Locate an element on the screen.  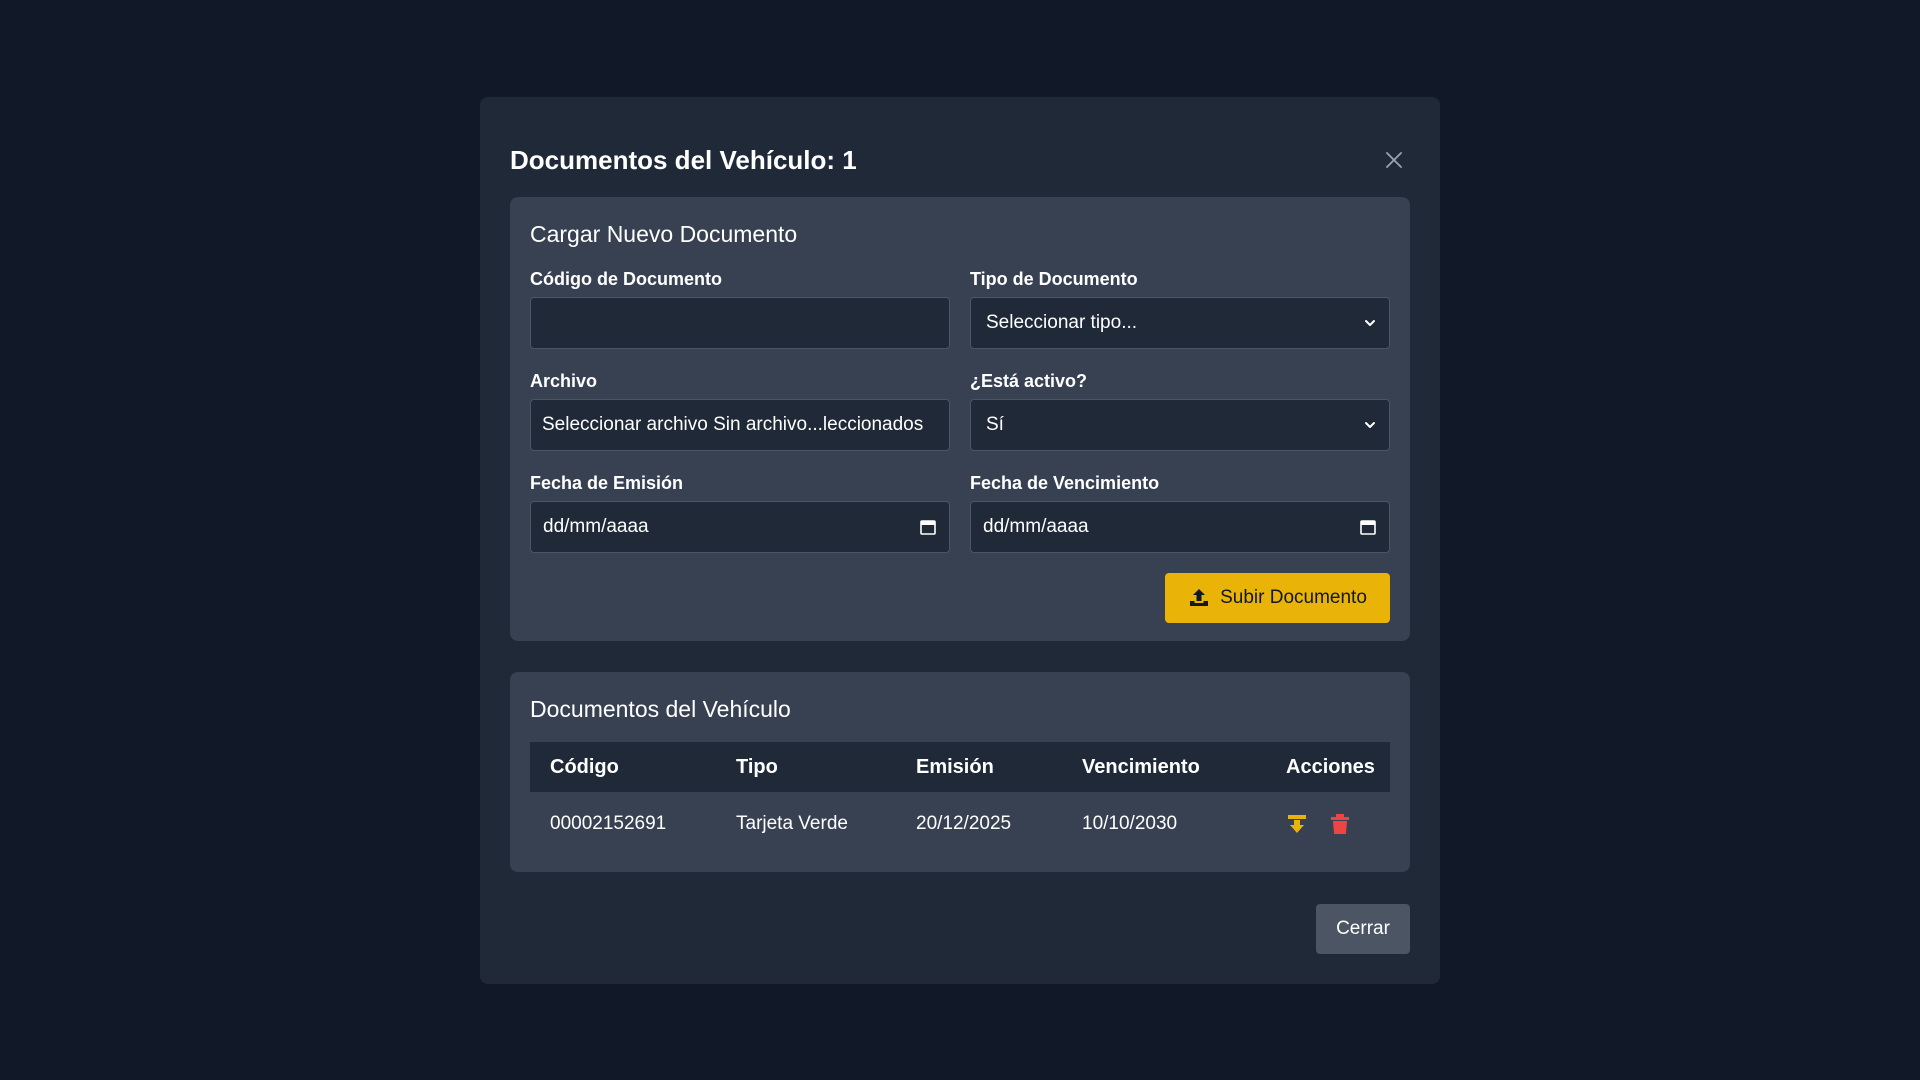
vencimiento-field-group: Fecha de Vencimiento dd/mm/aaaa is located at coordinates (1180, 513).